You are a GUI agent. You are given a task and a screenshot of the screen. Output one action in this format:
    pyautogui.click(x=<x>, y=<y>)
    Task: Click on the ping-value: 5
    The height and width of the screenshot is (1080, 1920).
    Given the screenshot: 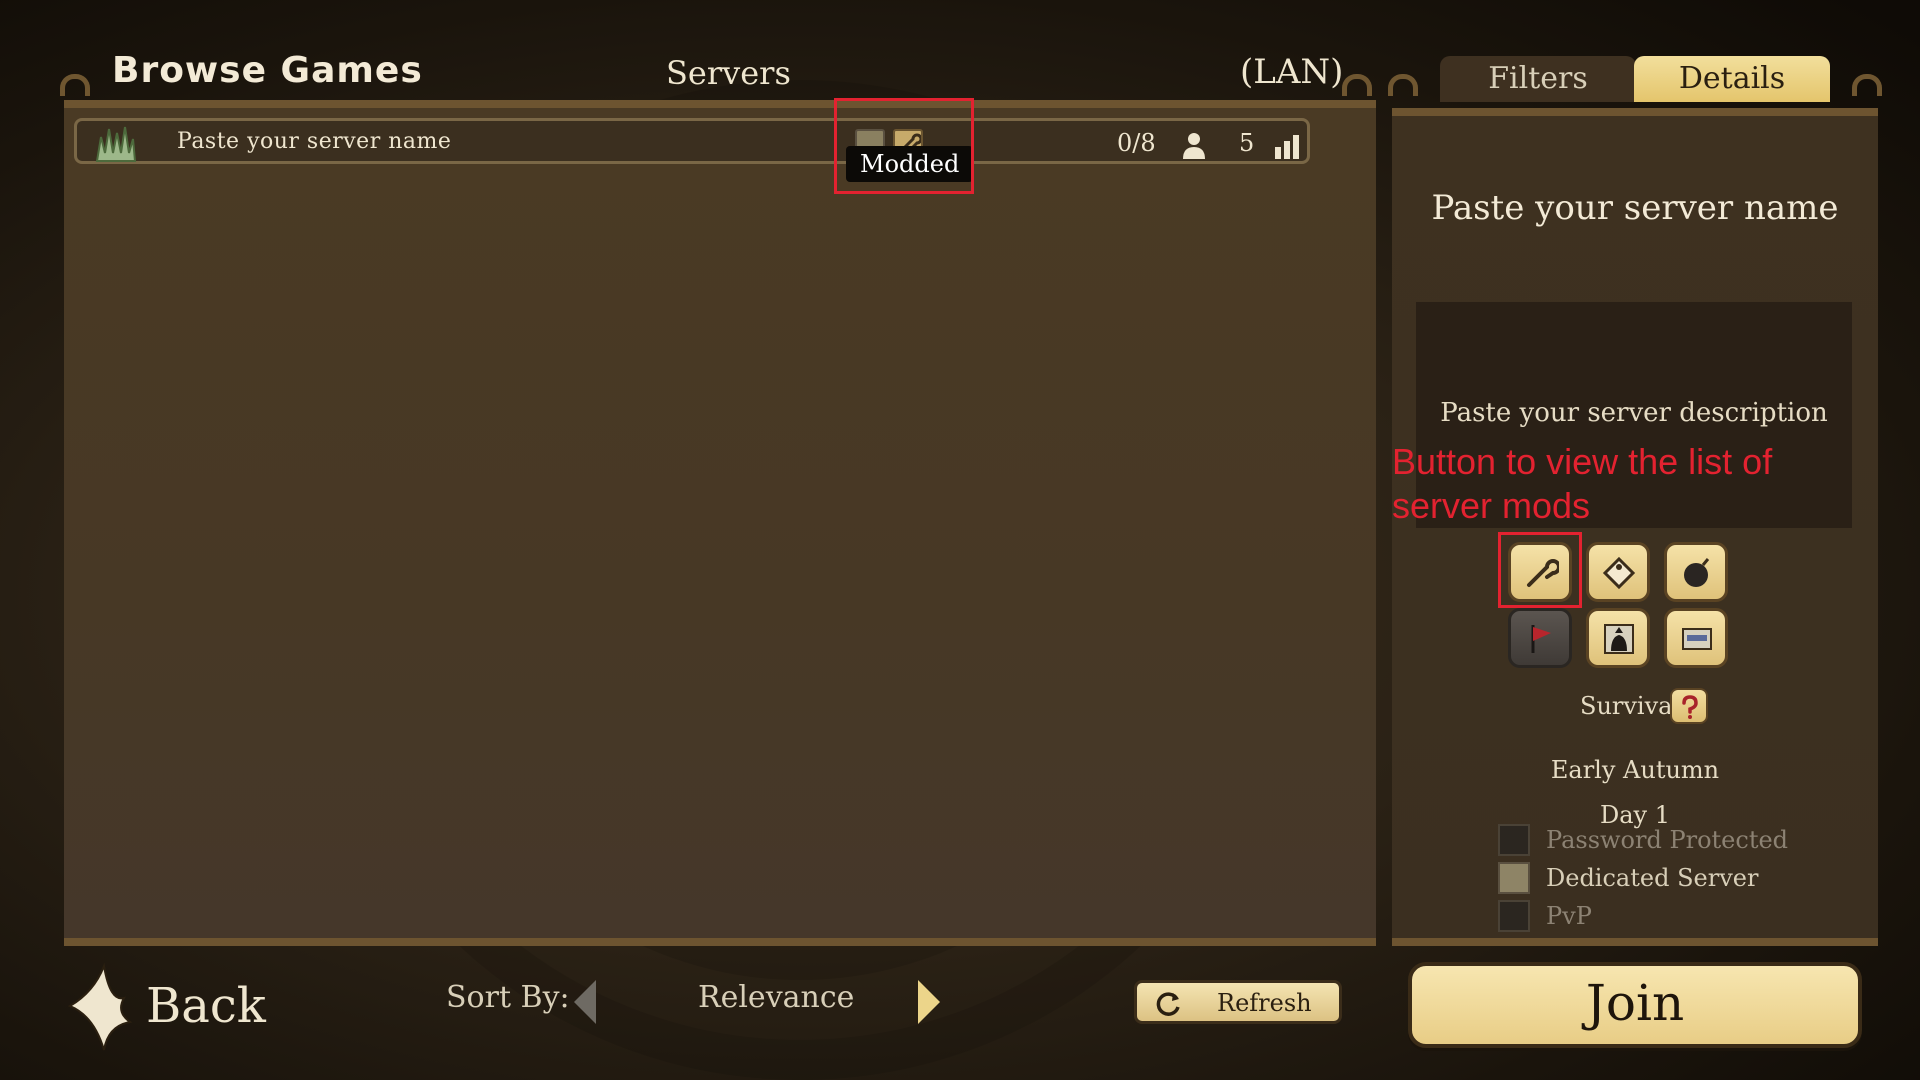 What is the action you would take?
    pyautogui.click(x=1247, y=143)
    